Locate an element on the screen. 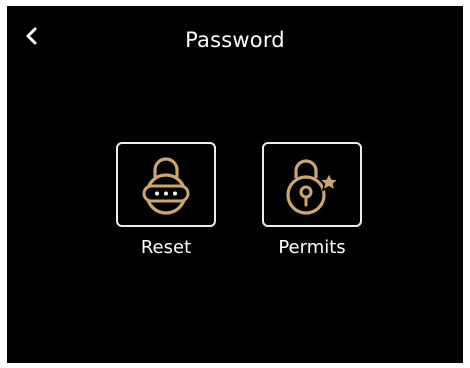 This screenshot has width=470, height=368. lock-password-icon is located at coordinates (166, 185).